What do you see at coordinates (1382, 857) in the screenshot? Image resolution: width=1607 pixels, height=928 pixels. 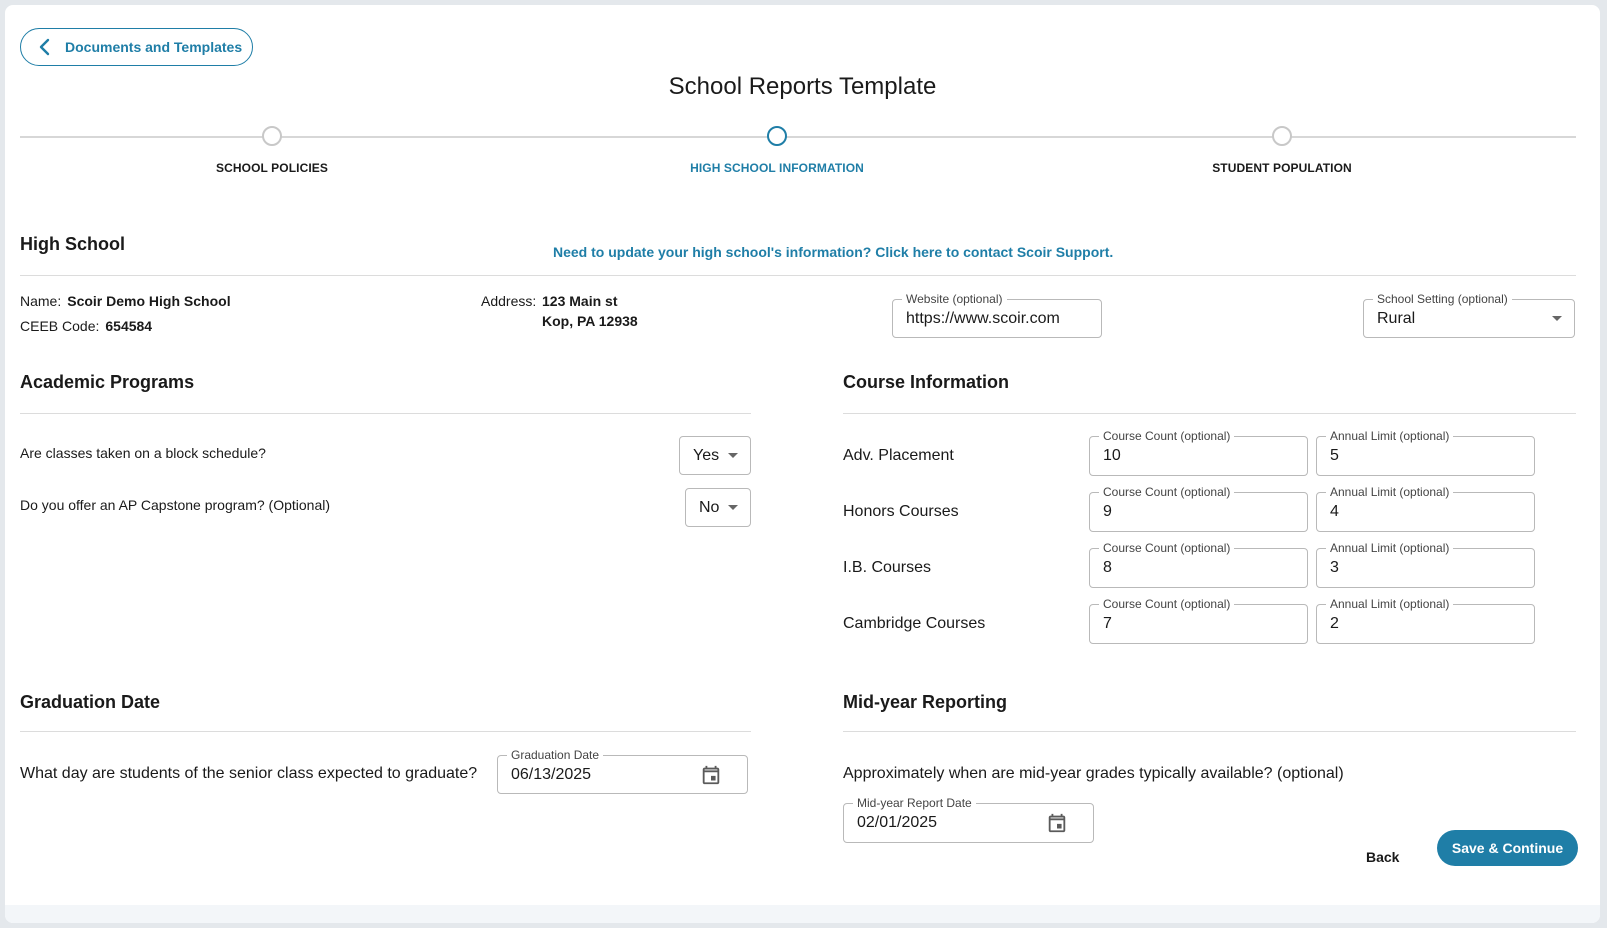 I see `back-button: Back` at bounding box center [1382, 857].